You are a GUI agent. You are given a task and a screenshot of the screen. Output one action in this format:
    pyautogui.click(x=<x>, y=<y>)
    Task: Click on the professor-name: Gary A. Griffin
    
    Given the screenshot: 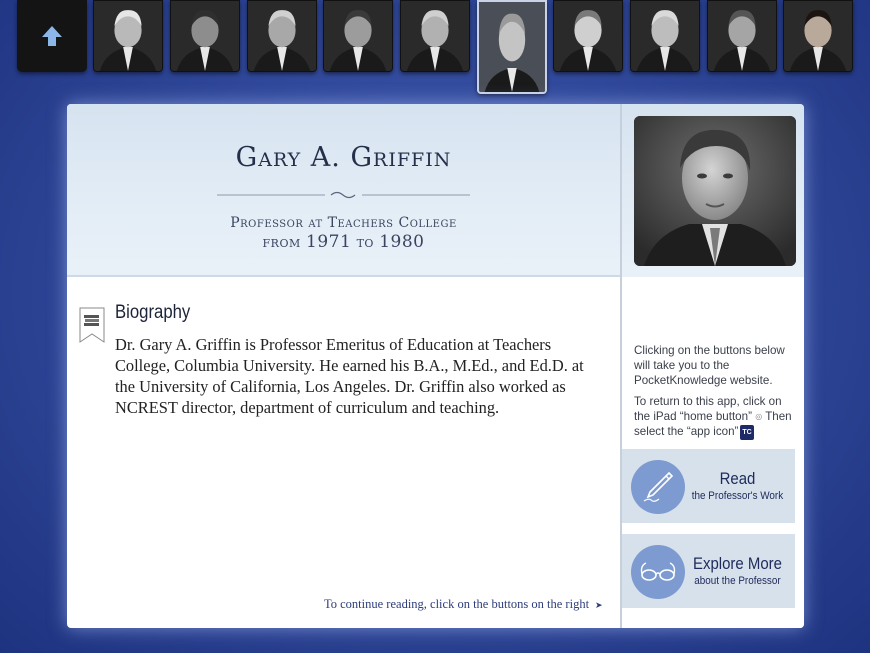 What is the action you would take?
    pyautogui.click(x=343, y=157)
    